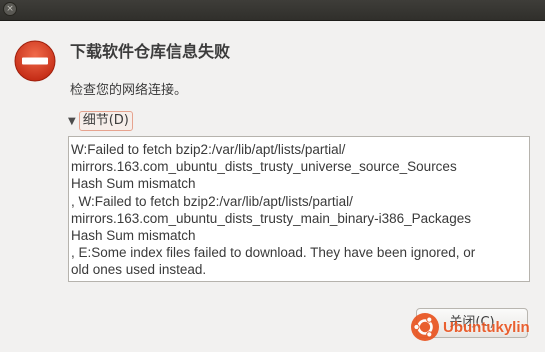 The width and height of the screenshot is (545, 352). What do you see at coordinates (72, 121) in the screenshot?
I see `expander-arrow-icon: ▼` at bounding box center [72, 121].